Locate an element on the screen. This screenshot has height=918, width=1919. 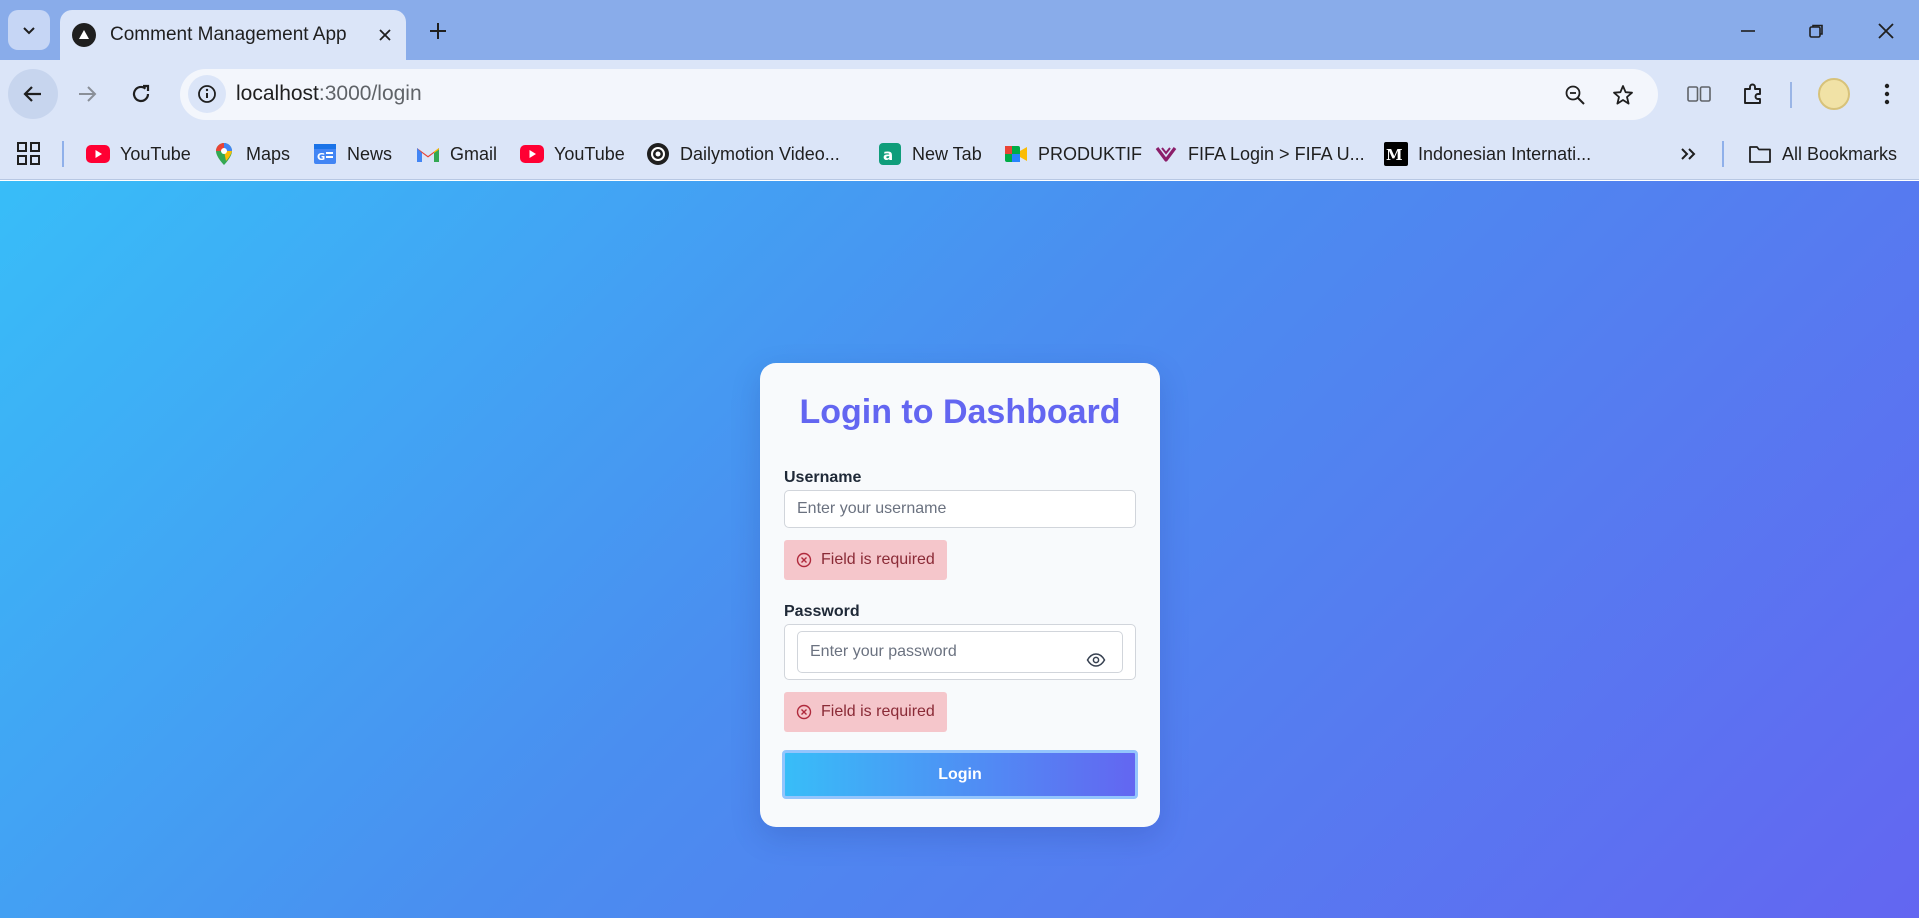
close-window-button is located at coordinates (1886, 31).